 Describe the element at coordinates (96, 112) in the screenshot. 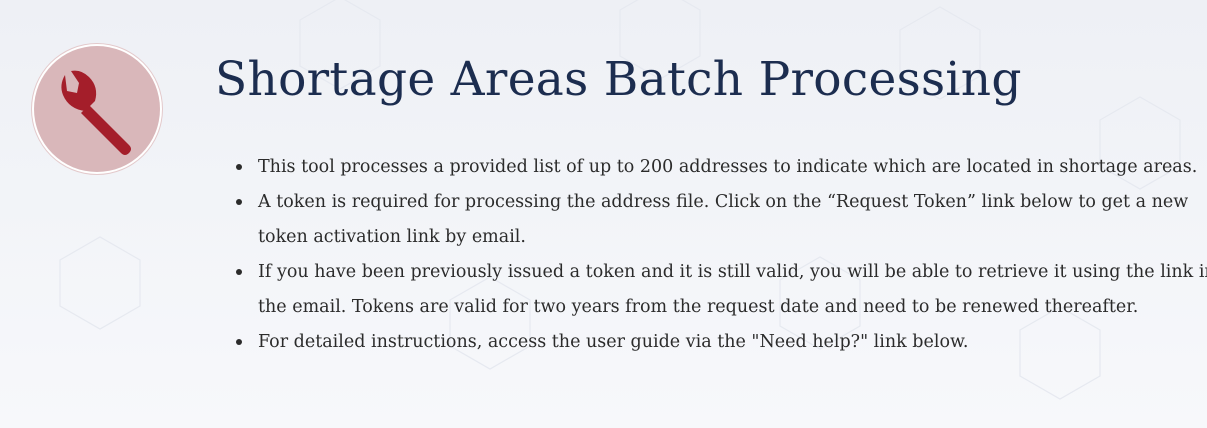

I see `wrench-icon` at that location.